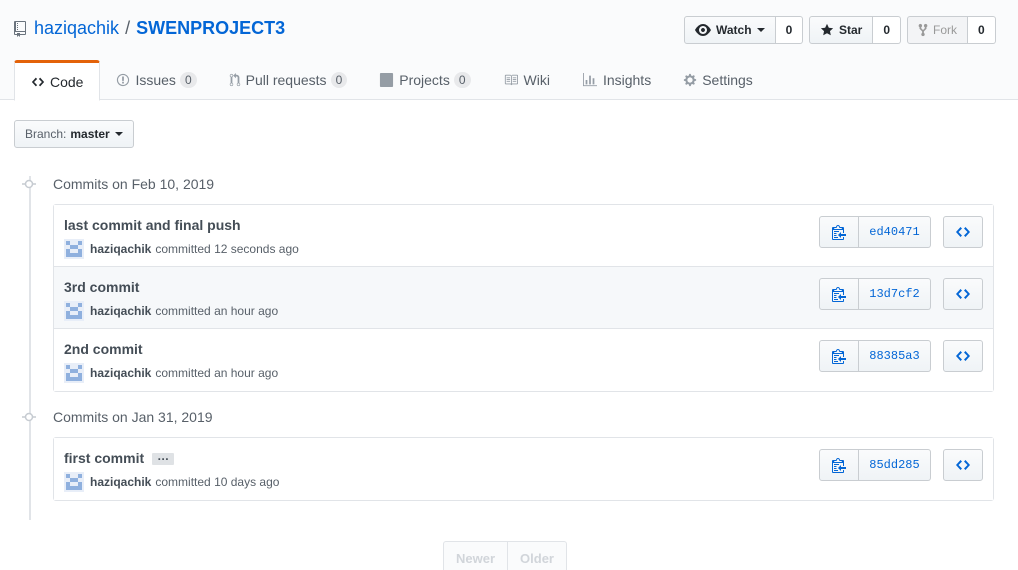  Describe the element at coordinates (703, 30) in the screenshot. I see `eye-icon` at that location.